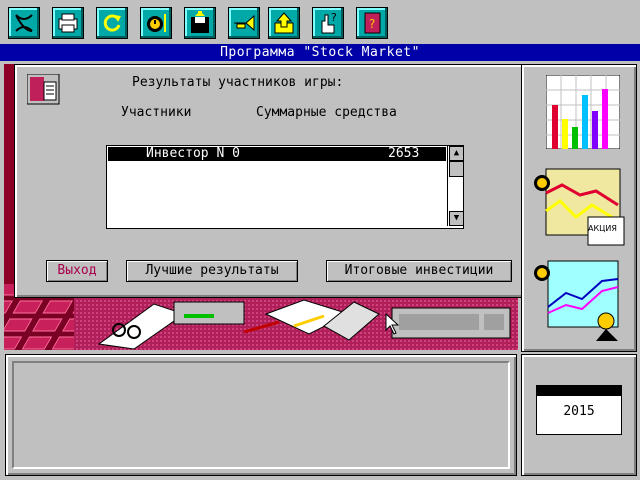 The height and width of the screenshot is (480, 640). I want to click on save-button, so click(200, 23).